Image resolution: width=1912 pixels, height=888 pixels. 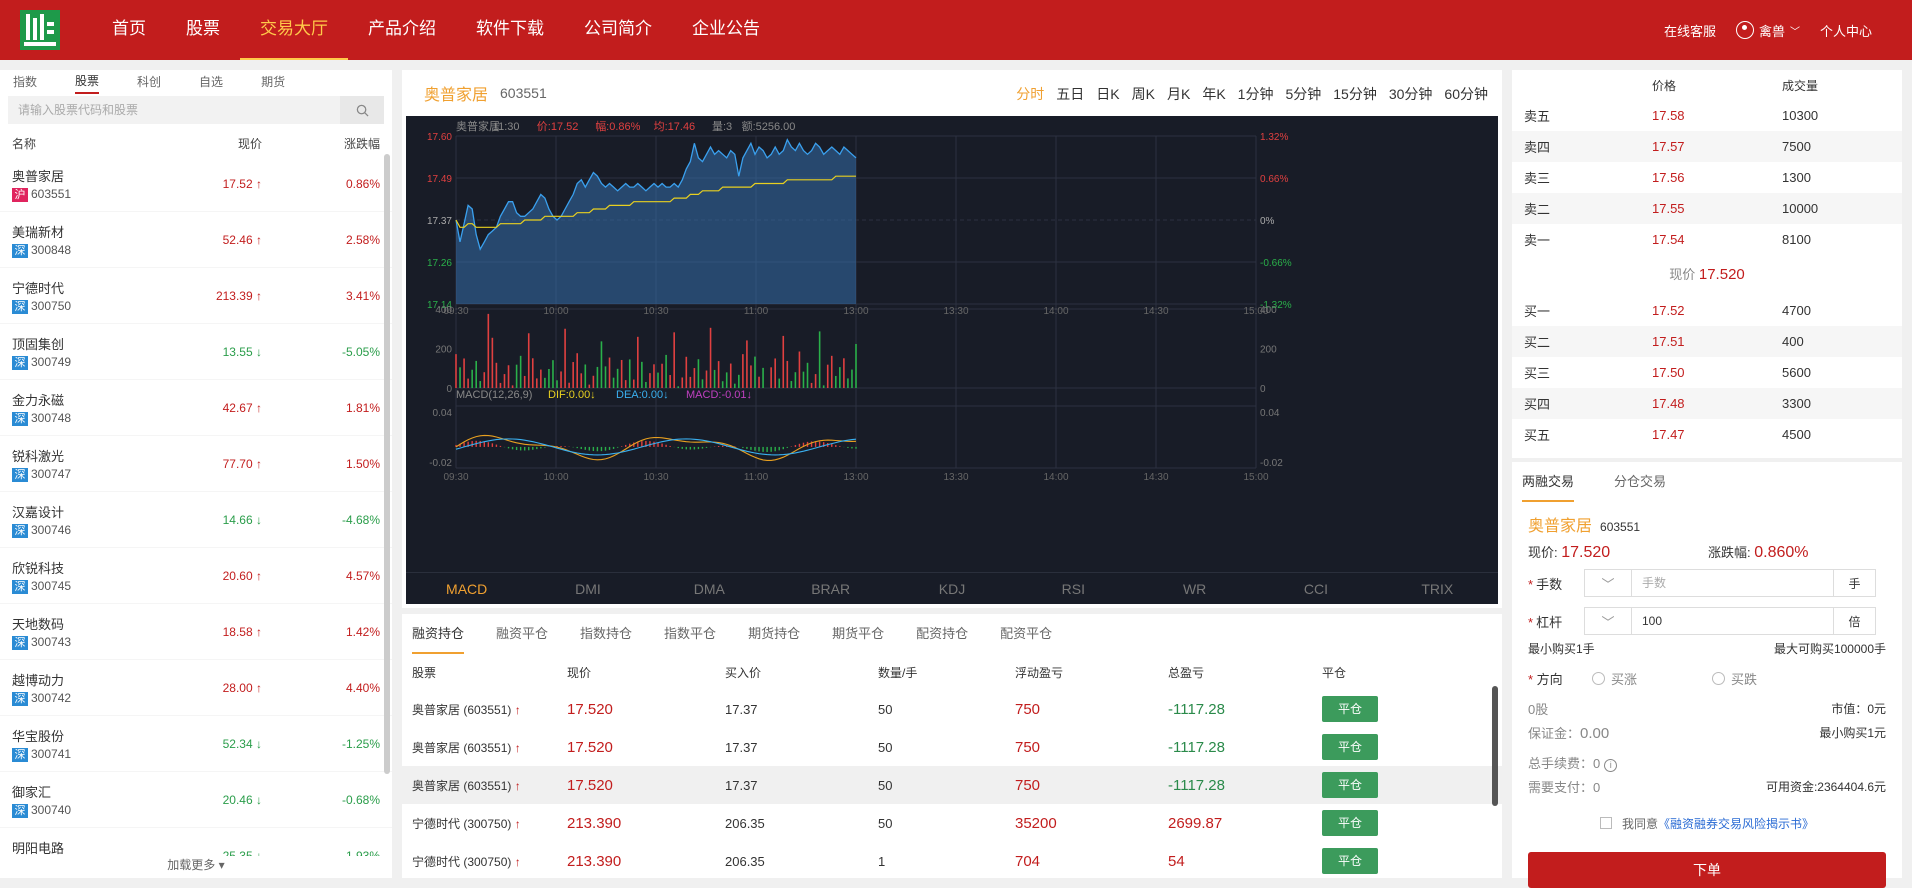 What do you see at coordinates (129, 30) in the screenshot?
I see `nav-item-0: 首页` at bounding box center [129, 30].